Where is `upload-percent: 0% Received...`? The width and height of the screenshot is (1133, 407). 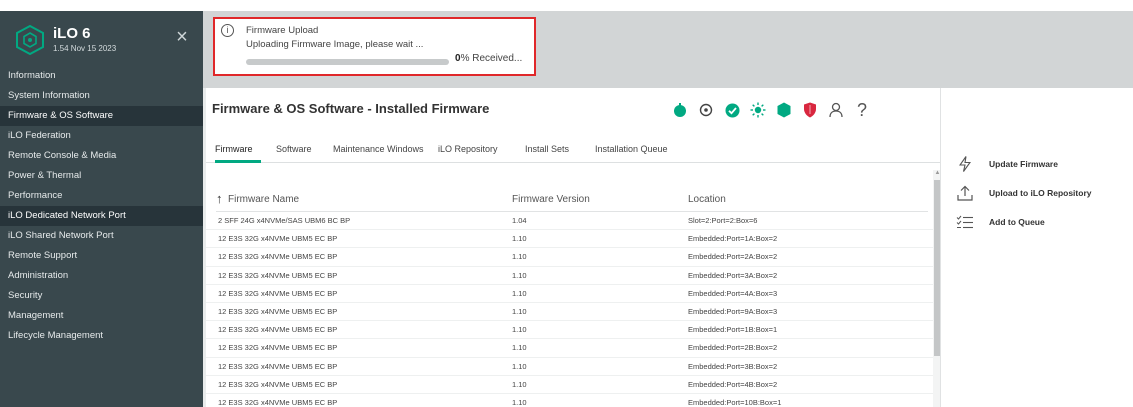 upload-percent: 0% Received... is located at coordinates (488, 58).